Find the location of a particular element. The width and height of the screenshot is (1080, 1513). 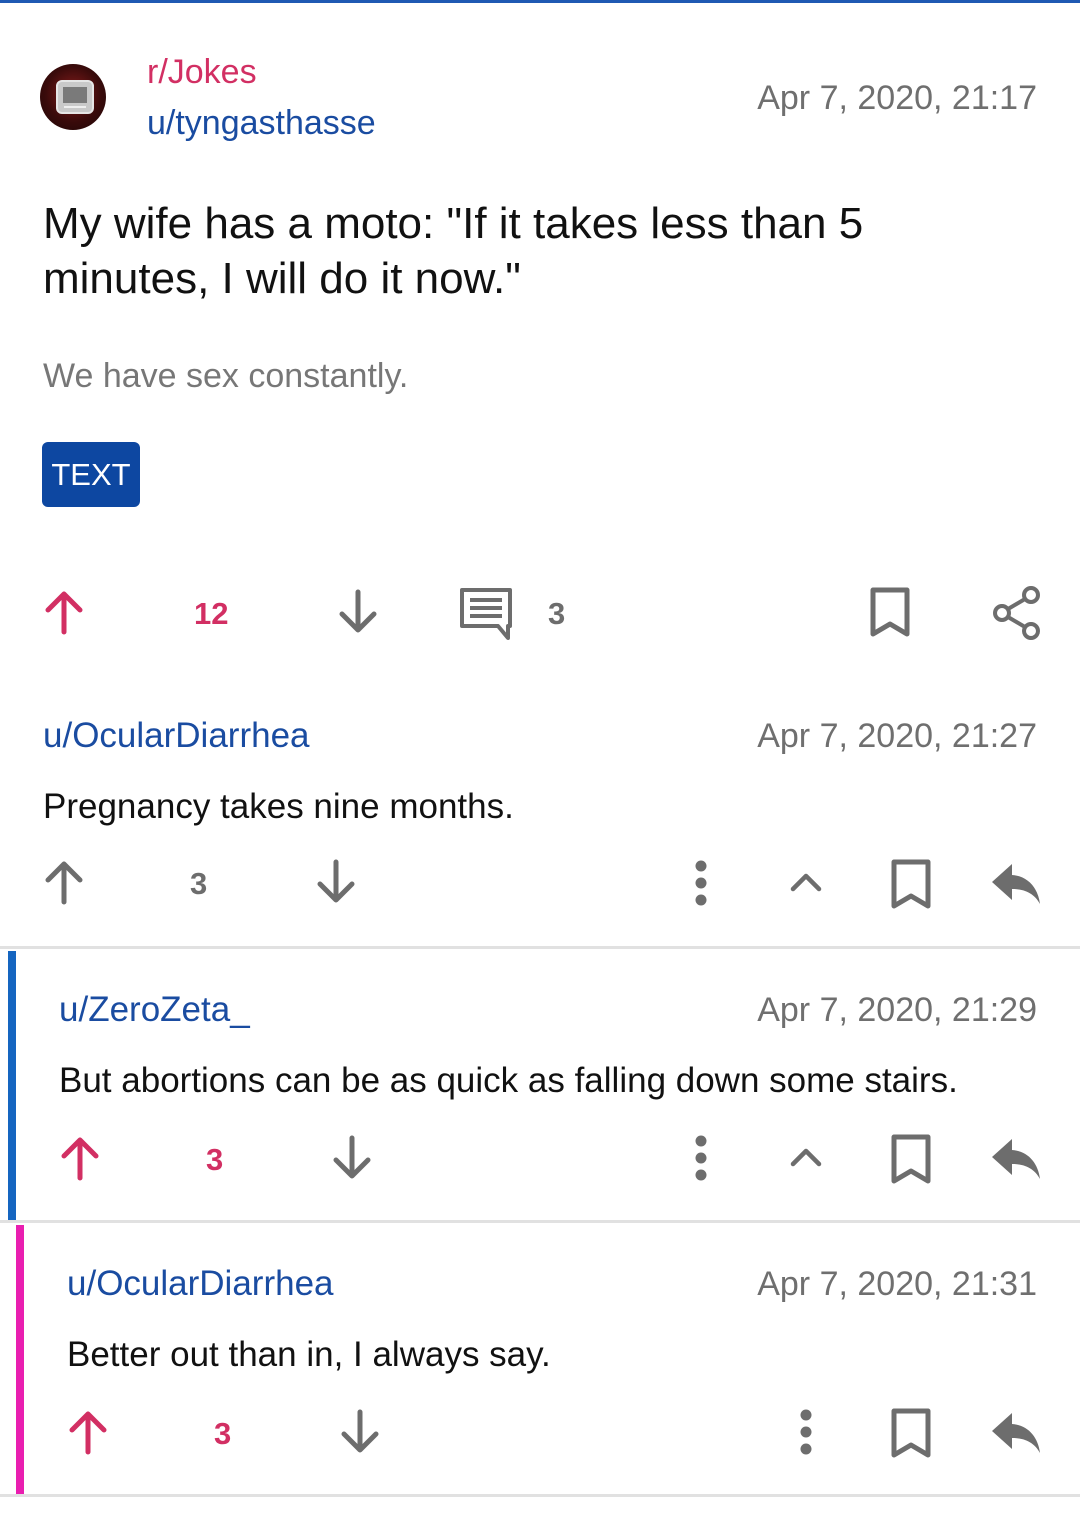

post-comment-count: 3 is located at coordinates (557, 613).